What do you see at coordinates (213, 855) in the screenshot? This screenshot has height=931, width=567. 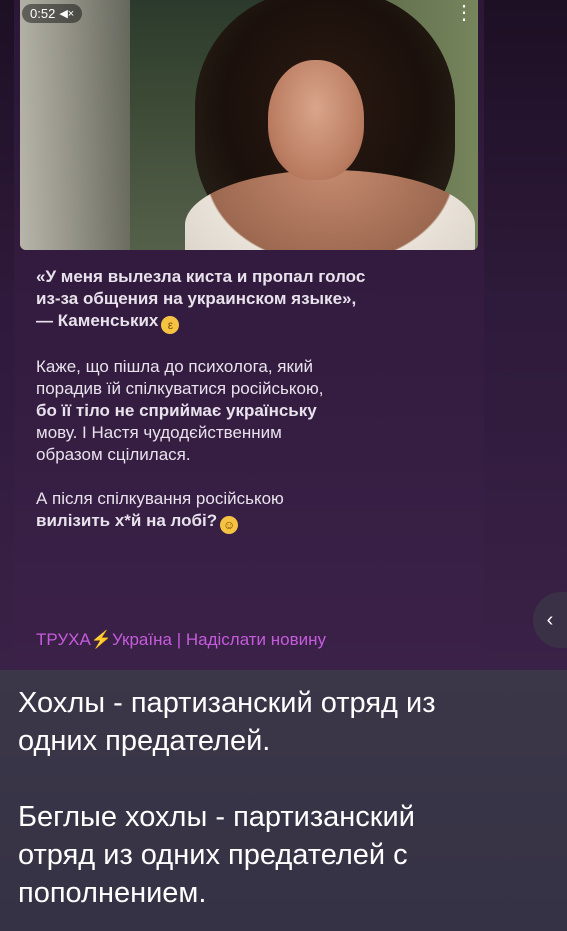 I see `comment-line: отряд из одних предателей с` at bounding box center [213, 855].